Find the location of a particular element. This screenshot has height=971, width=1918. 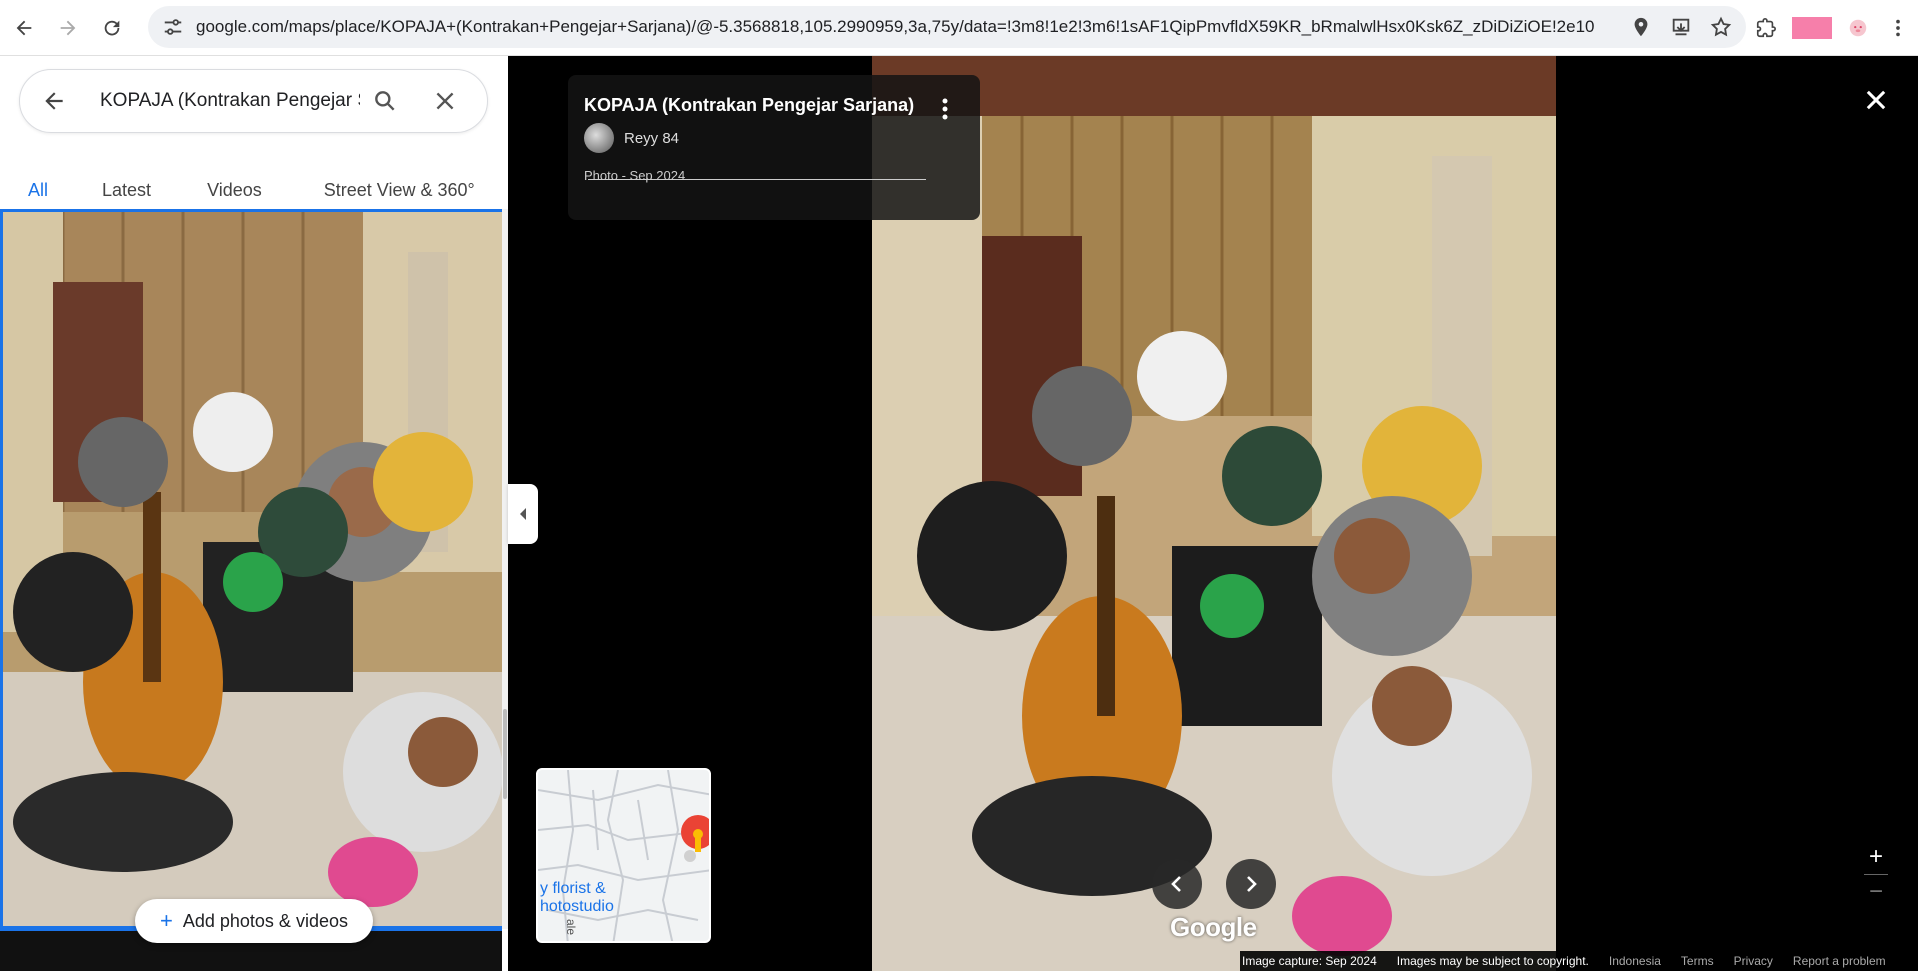

add-photos-button: + Add photos & videos is located at coordinates (254, 921).